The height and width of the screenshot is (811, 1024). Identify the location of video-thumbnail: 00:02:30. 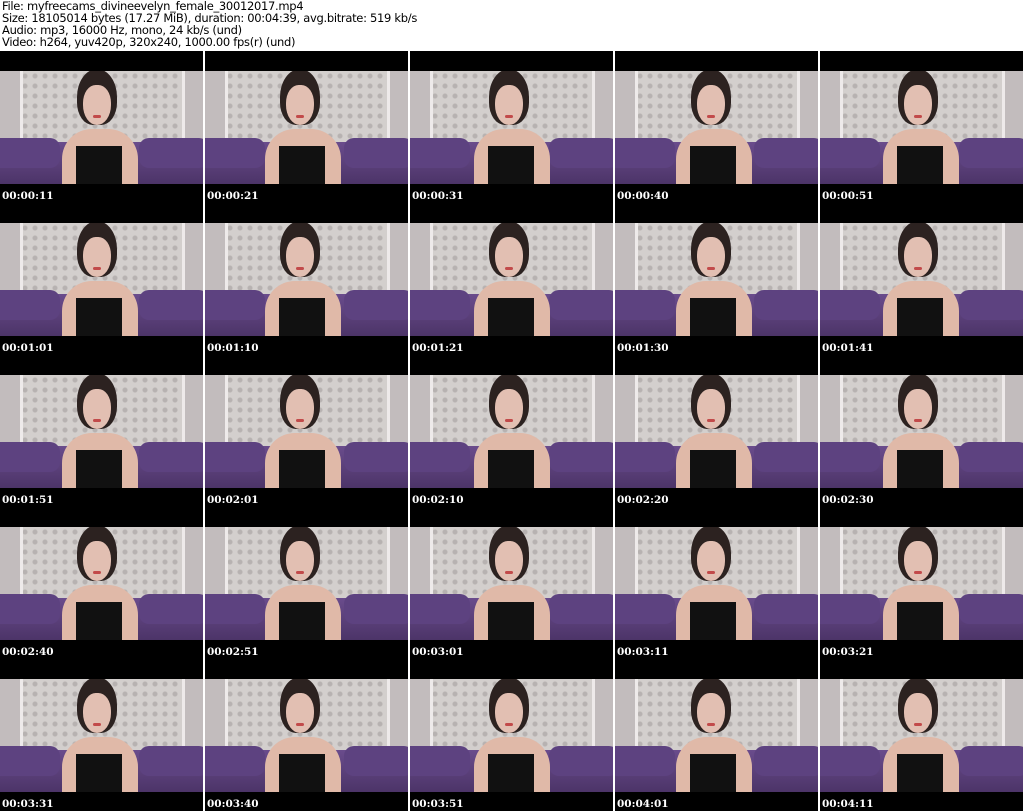
(921, 431).